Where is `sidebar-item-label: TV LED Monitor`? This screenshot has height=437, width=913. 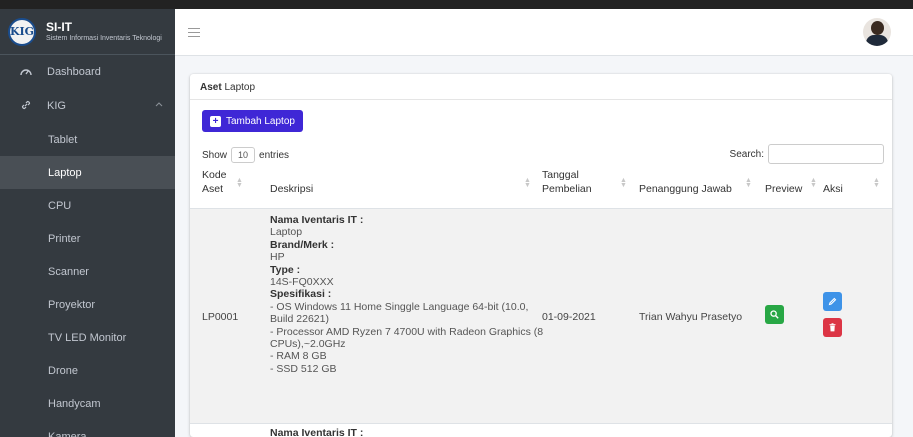
sidebar-item-label: TV LED Monitor is located at coordinates (87, 337).